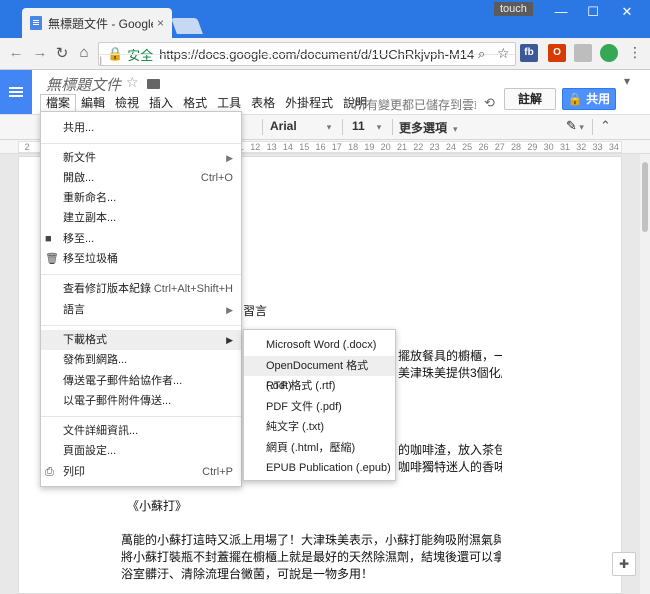  I want to click on touch-mode-label: touch, so click(513, 9).